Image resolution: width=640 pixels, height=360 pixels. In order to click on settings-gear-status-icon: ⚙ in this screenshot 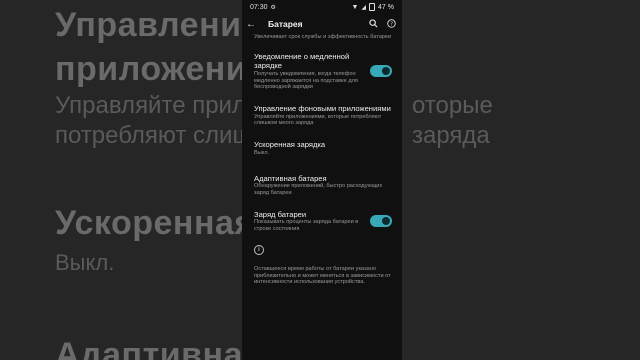, I will do `click(273, 7)`.